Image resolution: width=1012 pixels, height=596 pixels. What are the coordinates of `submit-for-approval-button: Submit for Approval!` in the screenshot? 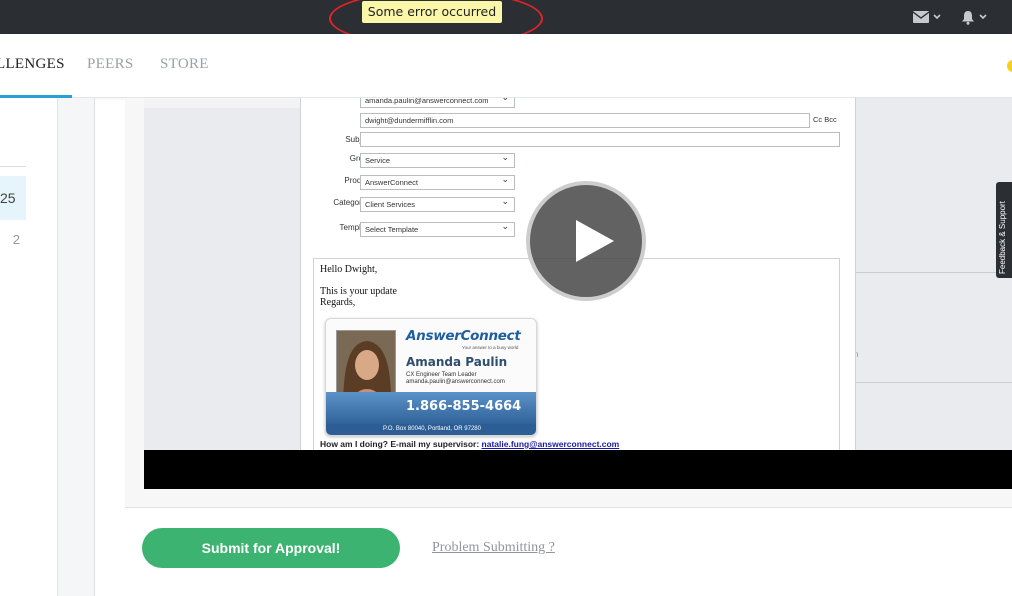 It's located at (271, 548).